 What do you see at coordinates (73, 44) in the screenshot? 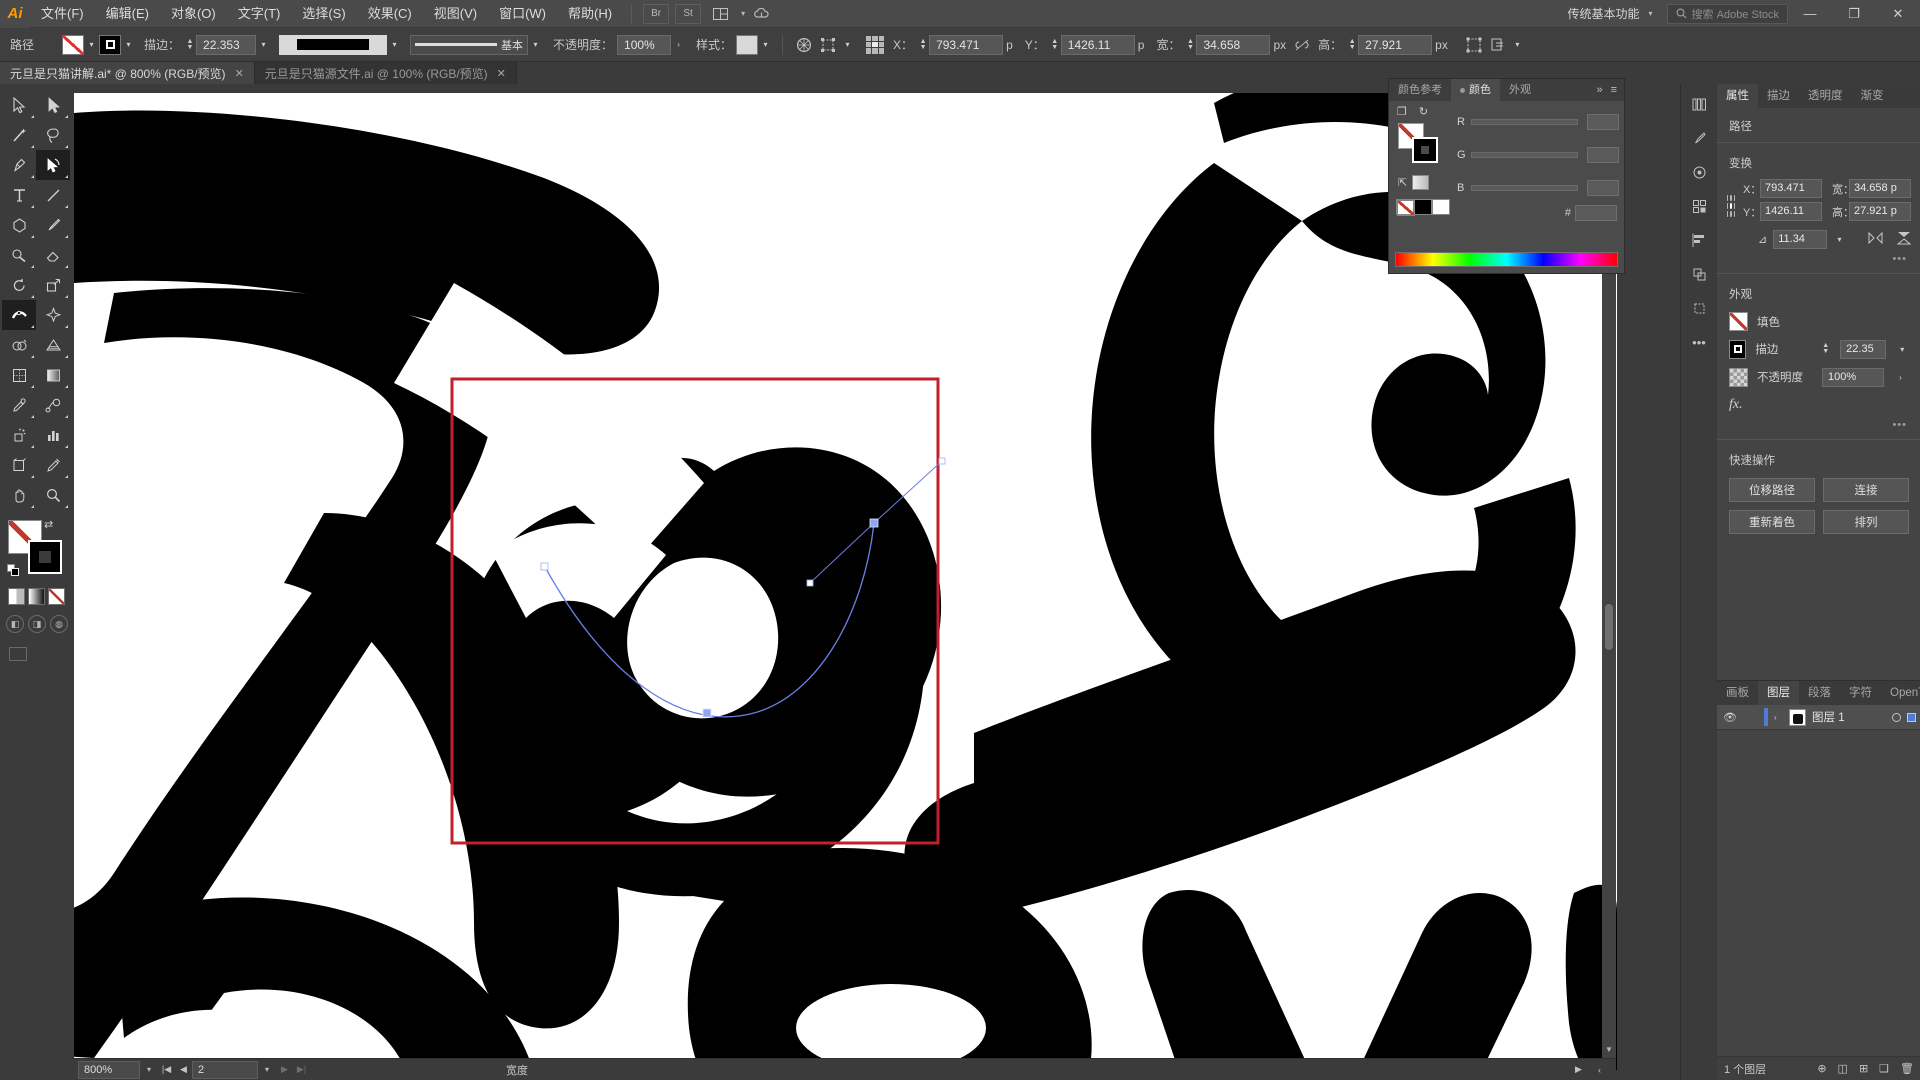
I see `fill-color-swatch` at bounding box center [73, 44].